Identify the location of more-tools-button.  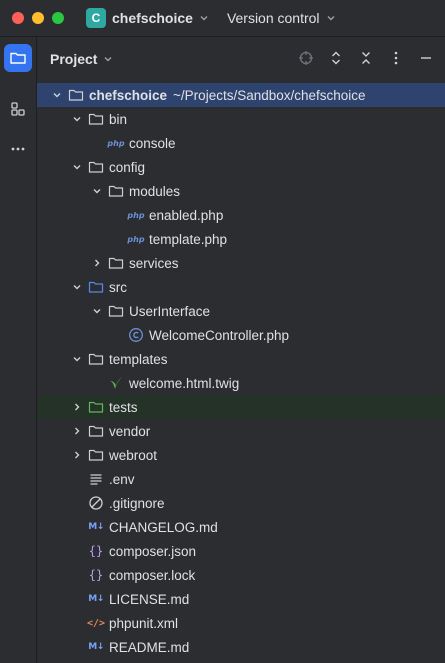
(18, 149).